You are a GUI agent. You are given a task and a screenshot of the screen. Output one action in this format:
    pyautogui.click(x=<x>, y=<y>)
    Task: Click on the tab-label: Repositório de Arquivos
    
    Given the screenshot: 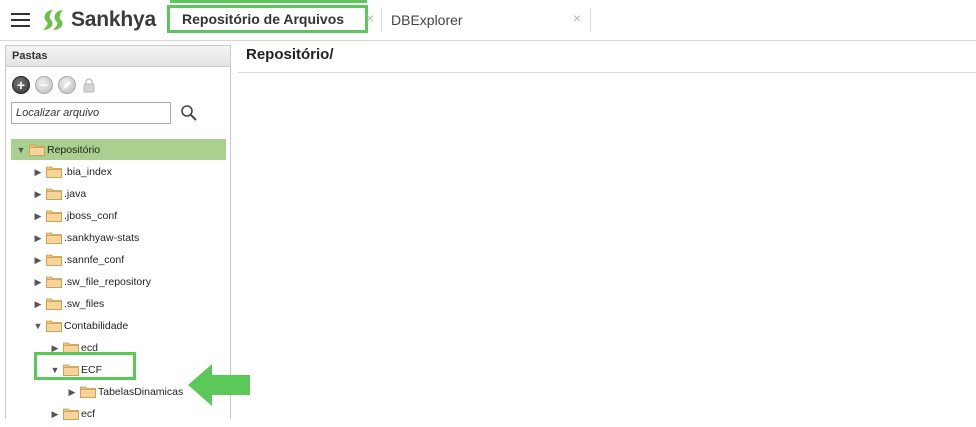 What is the action you would take?
    pyautogui.click(x=263, y=19)
    